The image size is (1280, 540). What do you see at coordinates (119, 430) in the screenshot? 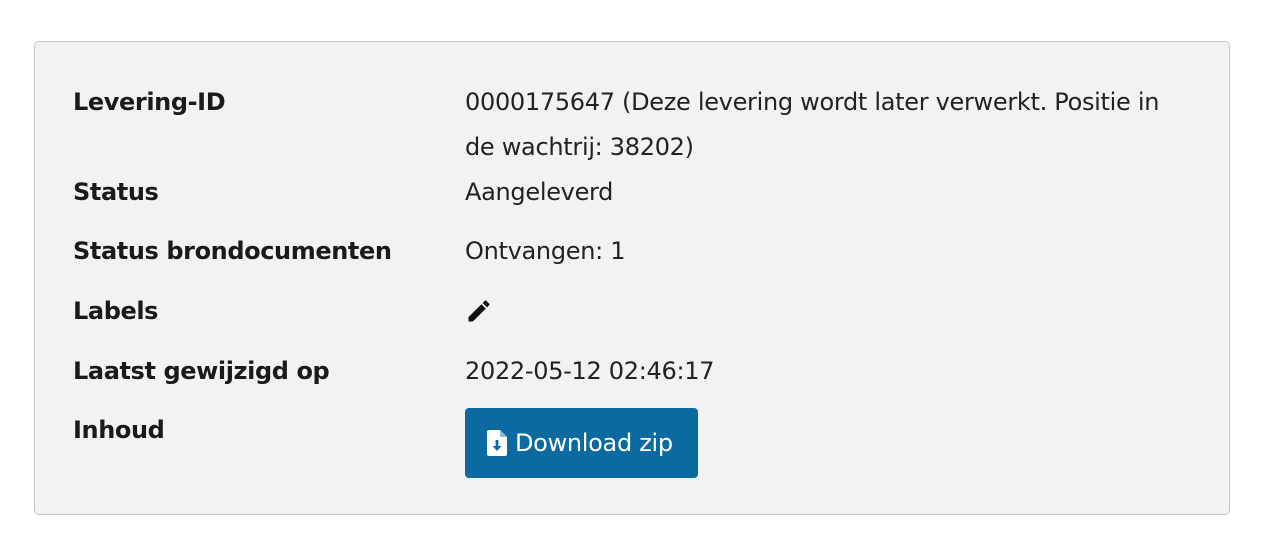
I see `inhoud-label: Inhoud` at bounding box center [119, 430].